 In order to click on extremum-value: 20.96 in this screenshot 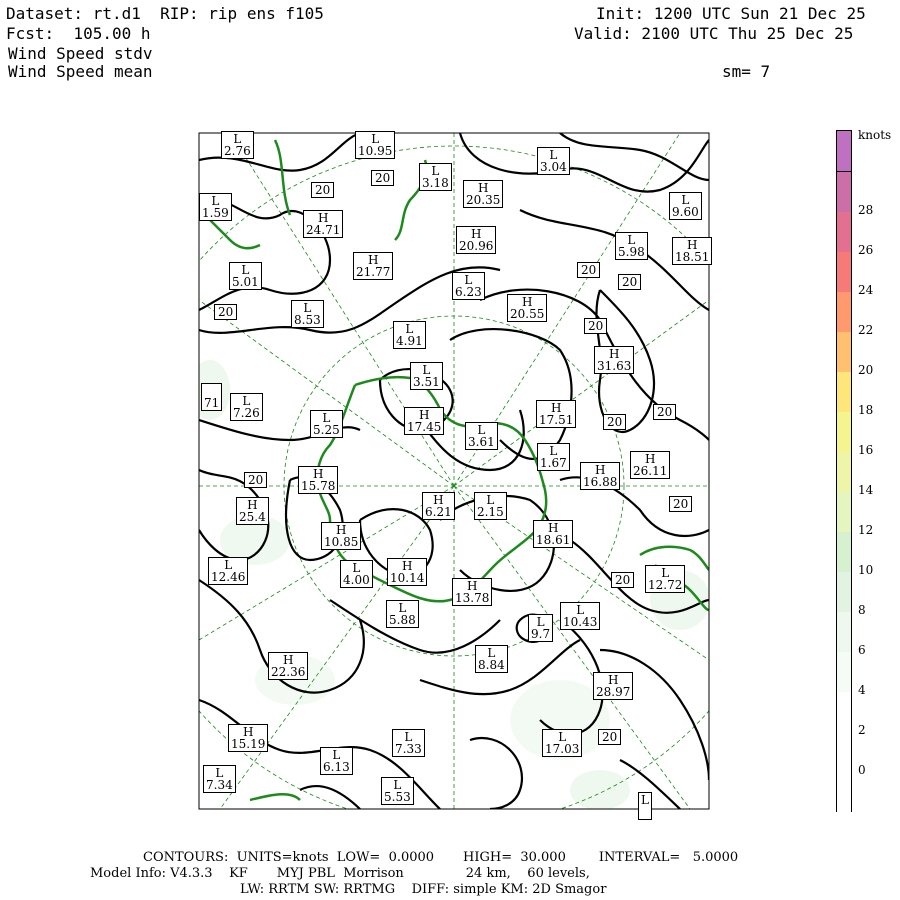, I will do `click(476, 246)`.